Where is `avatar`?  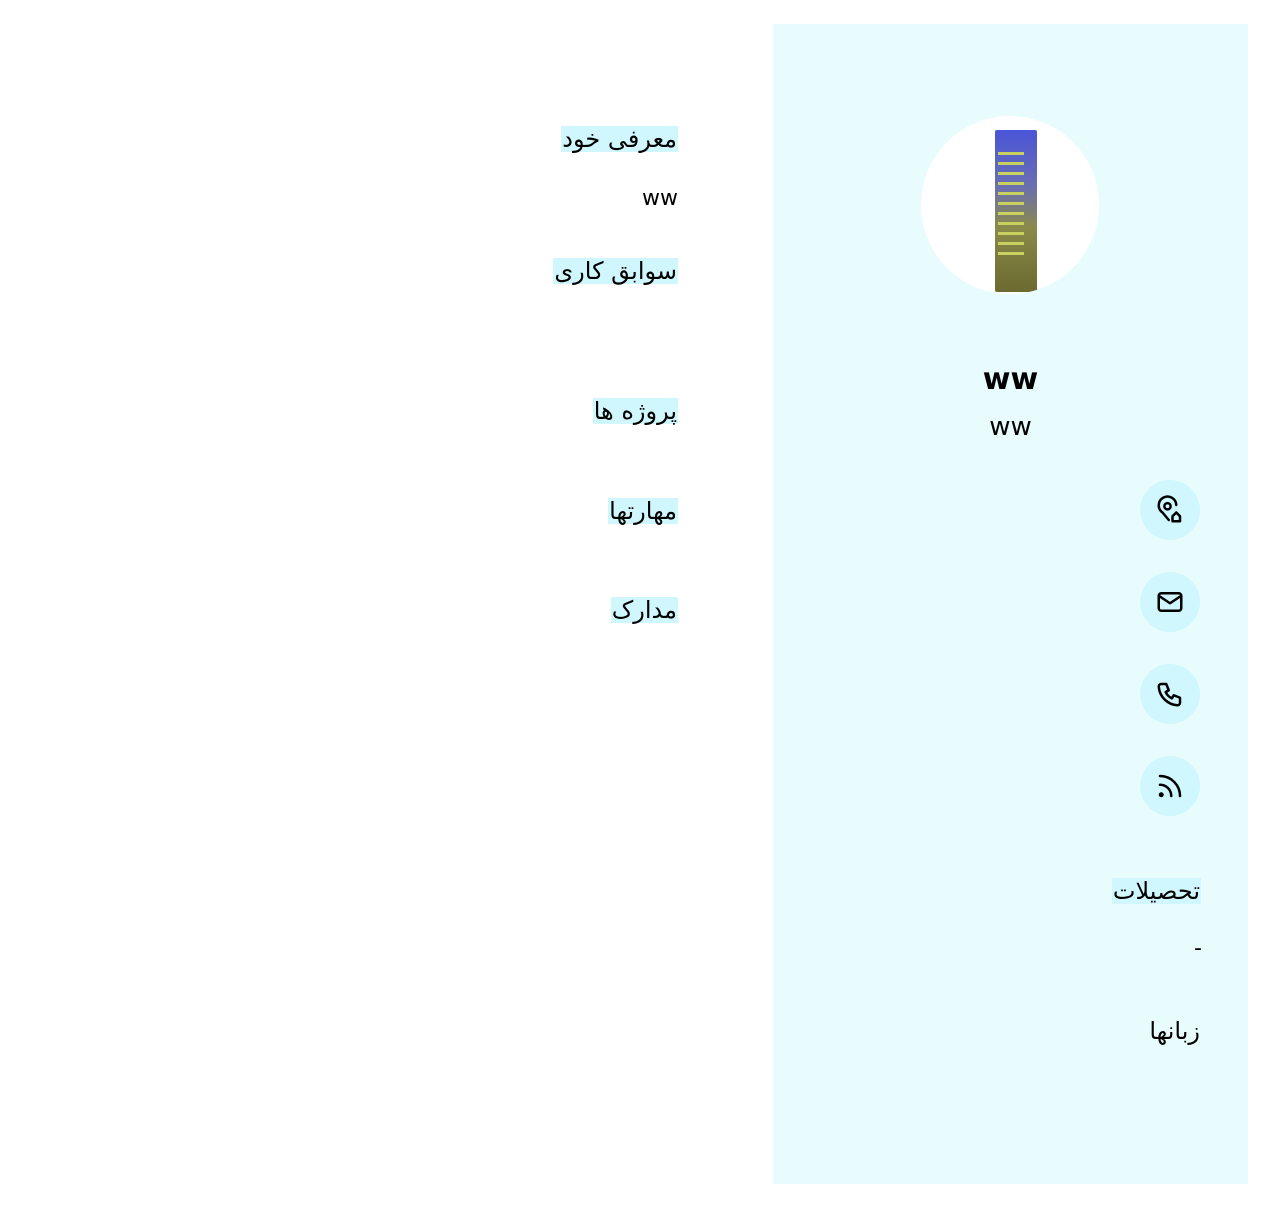
avatar is located at coordinates (1010, 205).